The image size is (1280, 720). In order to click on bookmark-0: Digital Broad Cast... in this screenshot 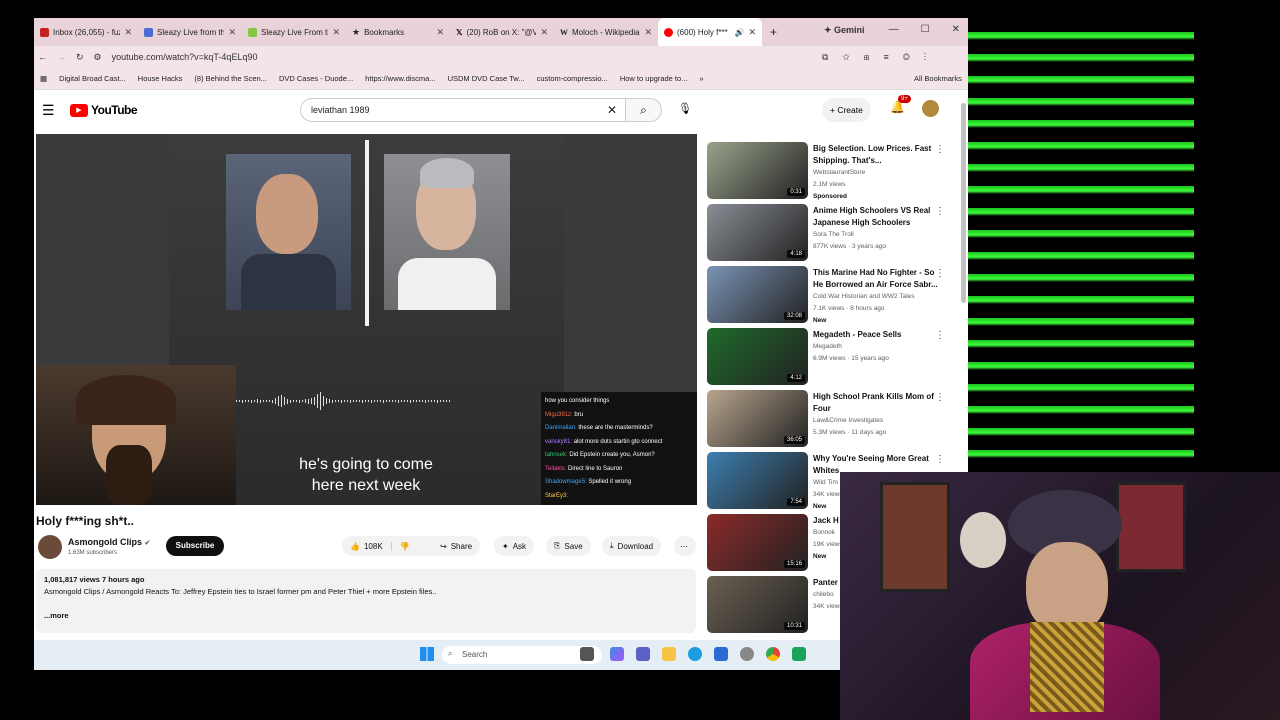, I will do `click(92, 78)`.